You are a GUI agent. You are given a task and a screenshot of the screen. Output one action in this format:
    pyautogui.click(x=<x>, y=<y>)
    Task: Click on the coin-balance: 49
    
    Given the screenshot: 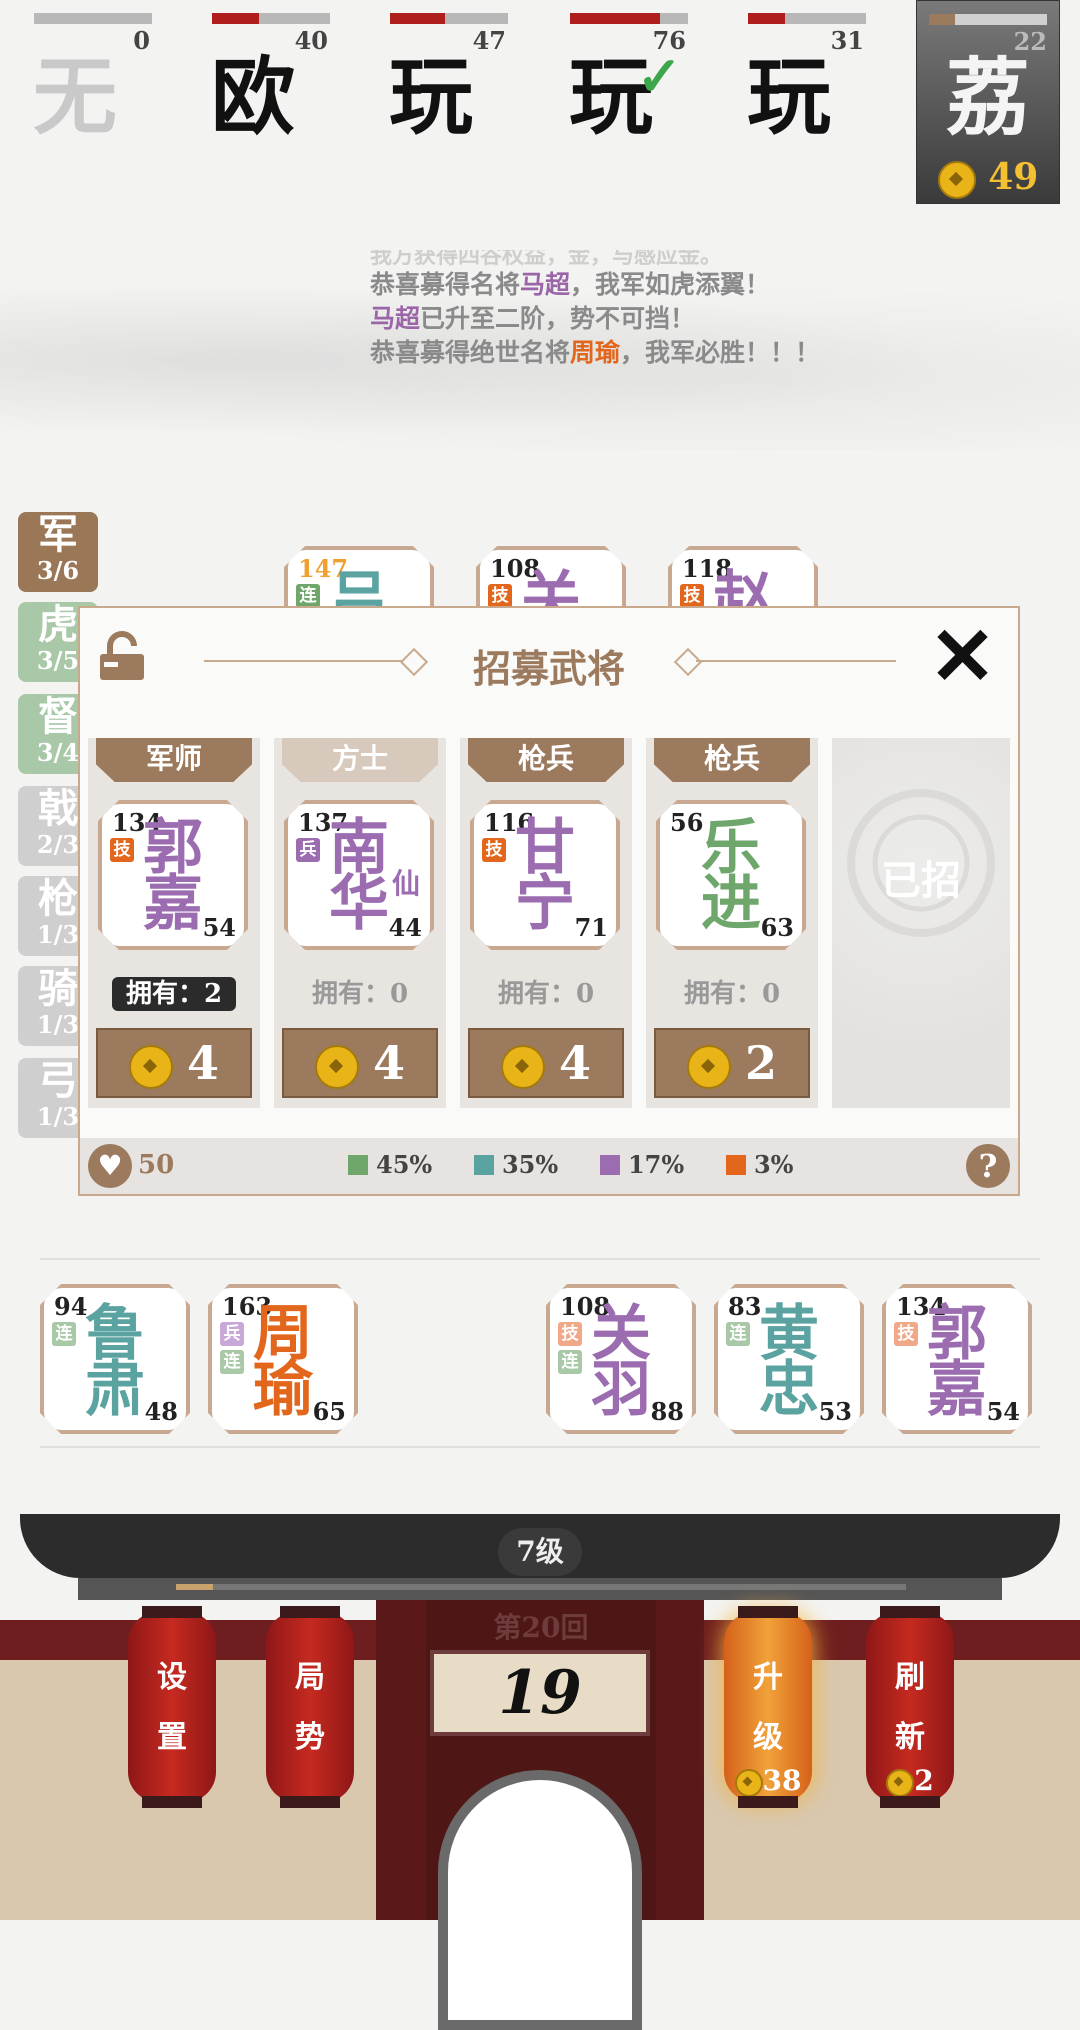 What is the action you would take?
    pyautogui.click(x=988, y=177)
    